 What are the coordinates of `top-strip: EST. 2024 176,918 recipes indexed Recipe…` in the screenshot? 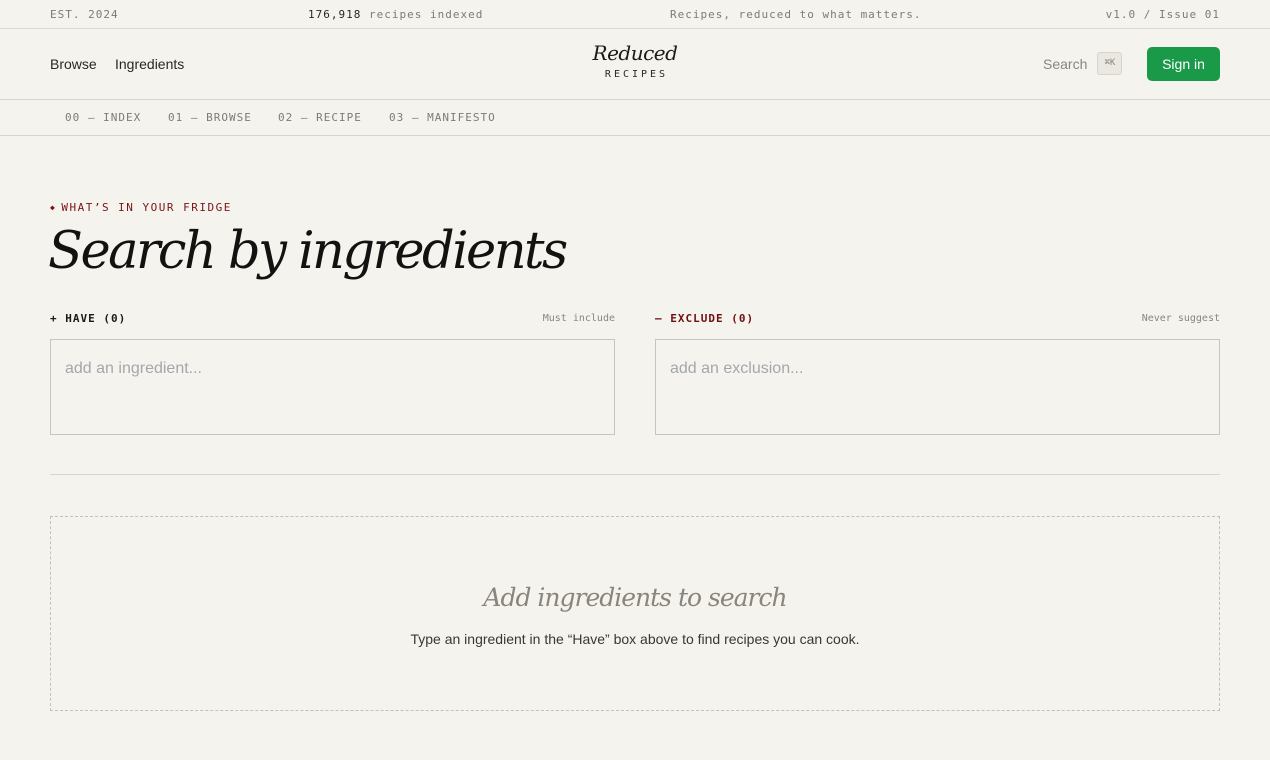 It's located at (635, 14).